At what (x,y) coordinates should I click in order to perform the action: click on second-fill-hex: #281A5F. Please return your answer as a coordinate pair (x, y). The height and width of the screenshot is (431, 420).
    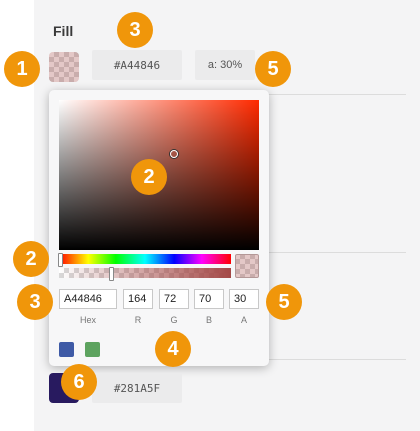
    Looking at the image, I should click on (137, 388).